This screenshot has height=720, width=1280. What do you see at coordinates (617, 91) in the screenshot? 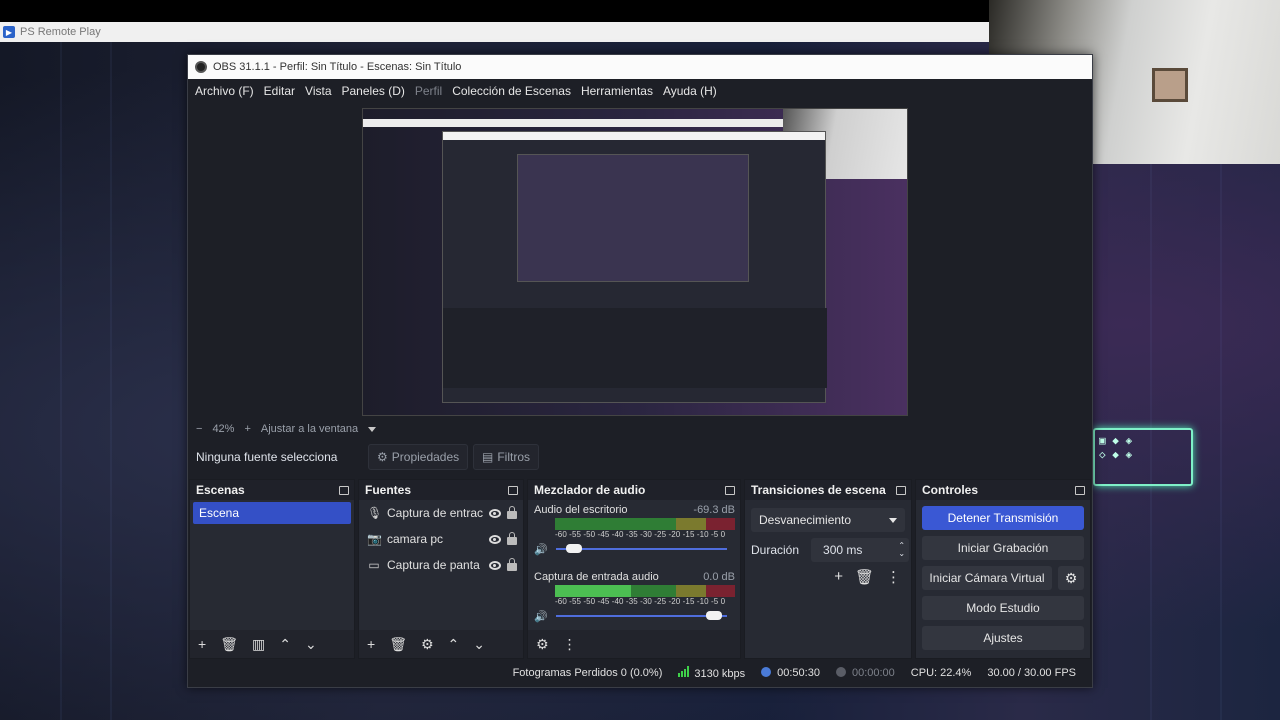
I see `menu-tools: Herramientas` at bounding box center [617, 91].